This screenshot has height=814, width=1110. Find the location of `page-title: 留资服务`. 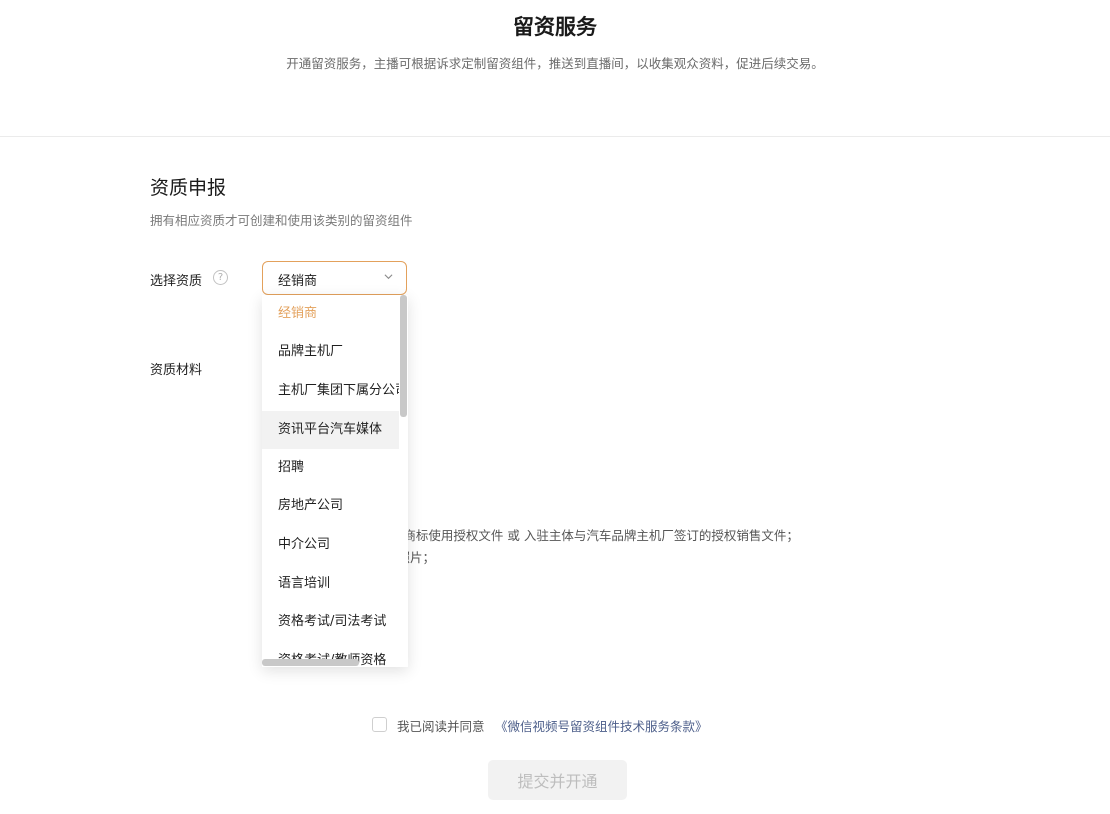

page-title: 留资服务 is located at coordinates (555, 27).